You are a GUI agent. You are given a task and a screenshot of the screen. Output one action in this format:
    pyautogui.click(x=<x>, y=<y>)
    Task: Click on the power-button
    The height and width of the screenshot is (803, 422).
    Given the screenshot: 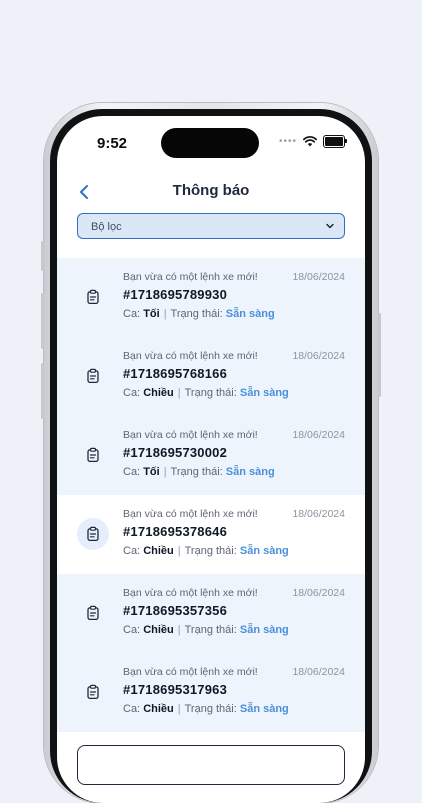 What is the action you would take?
    pyautogui.click(x=379, y=355)
    